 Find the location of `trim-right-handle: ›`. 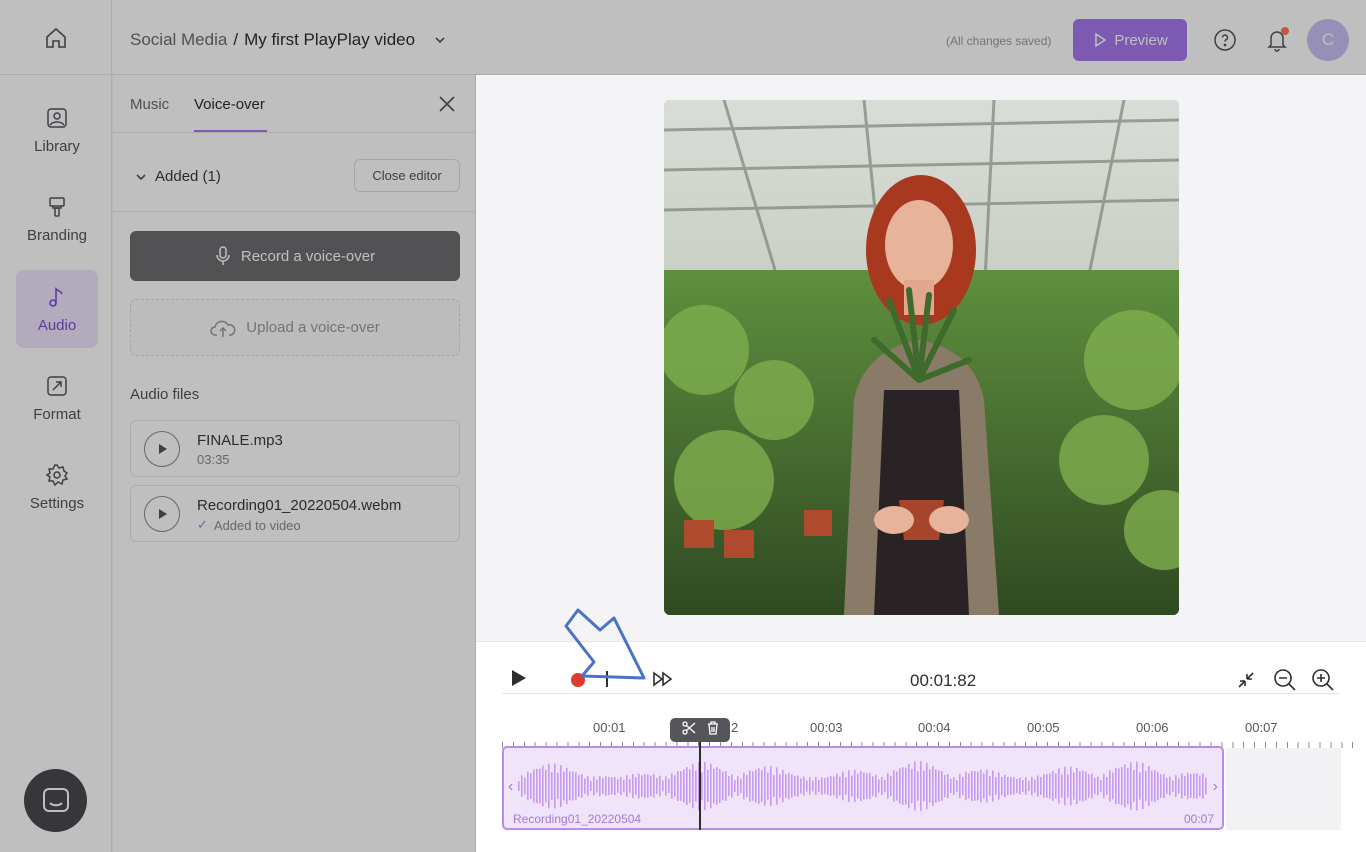

trim-right-handle: › is located at coordinates (1215, 787).